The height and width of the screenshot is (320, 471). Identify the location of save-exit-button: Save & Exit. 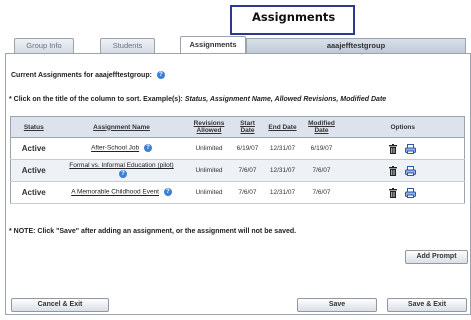
(427, 305).